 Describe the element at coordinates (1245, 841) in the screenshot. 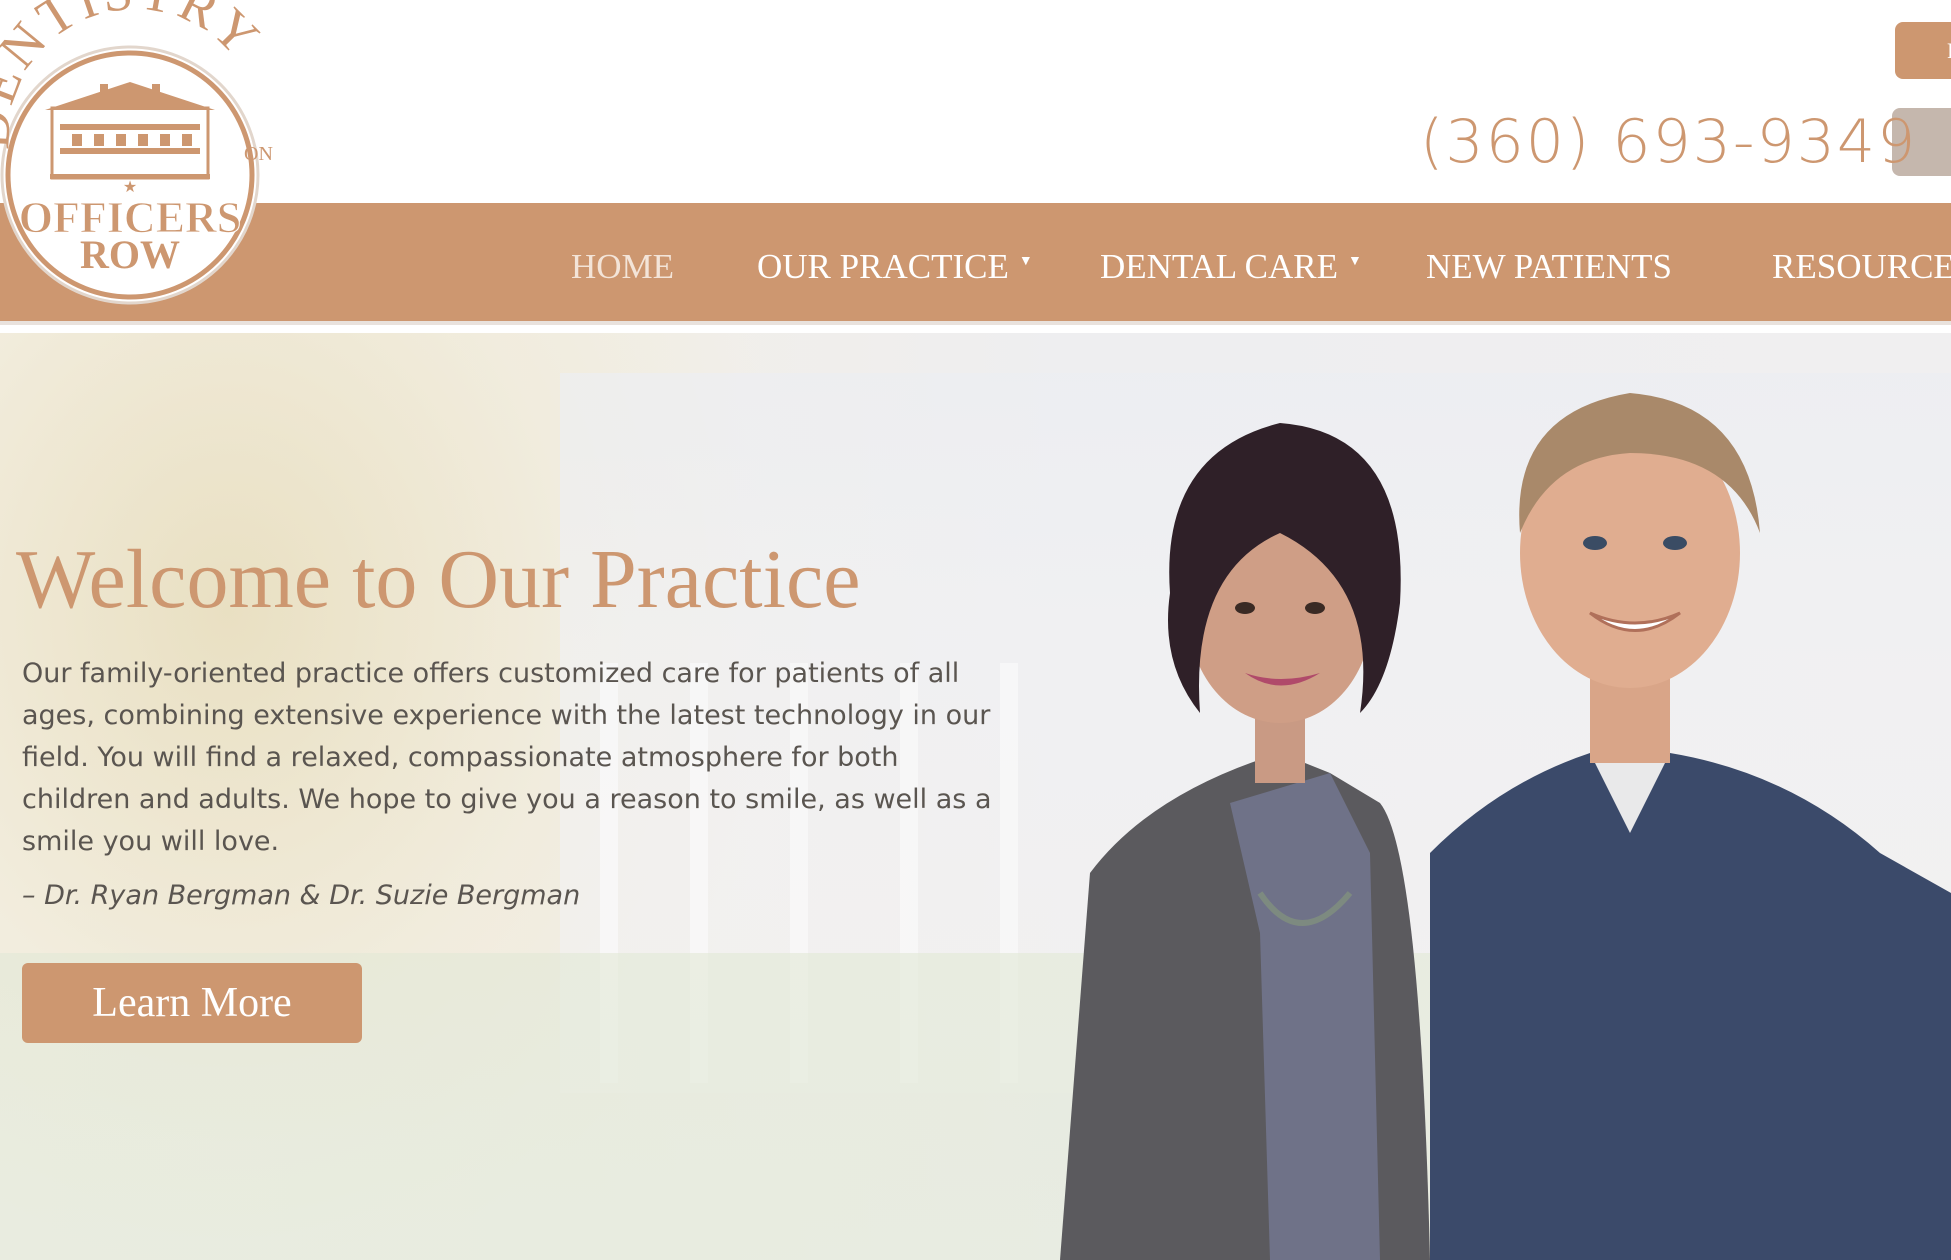

I see `woman-figure` at that location.